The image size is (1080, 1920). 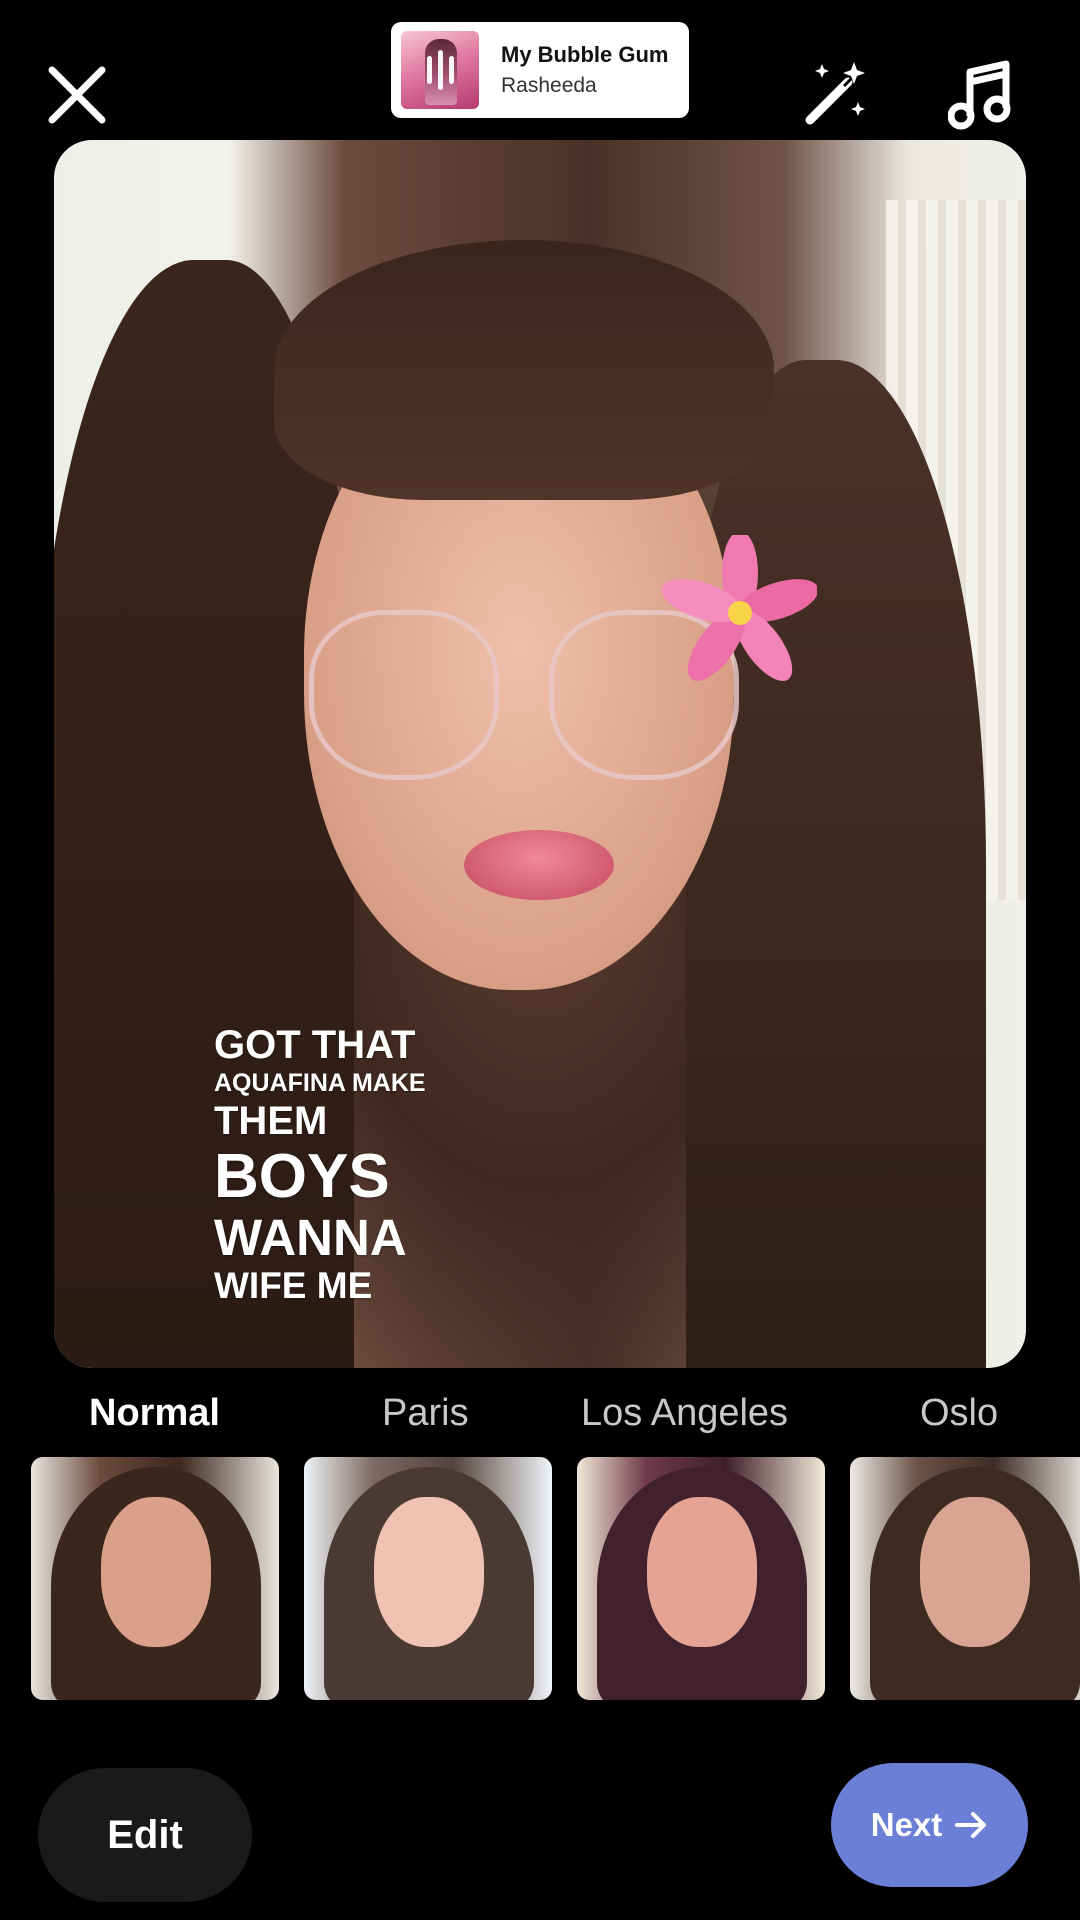 I want to click on filter-thumbnails, so click(x=540, y=1579).